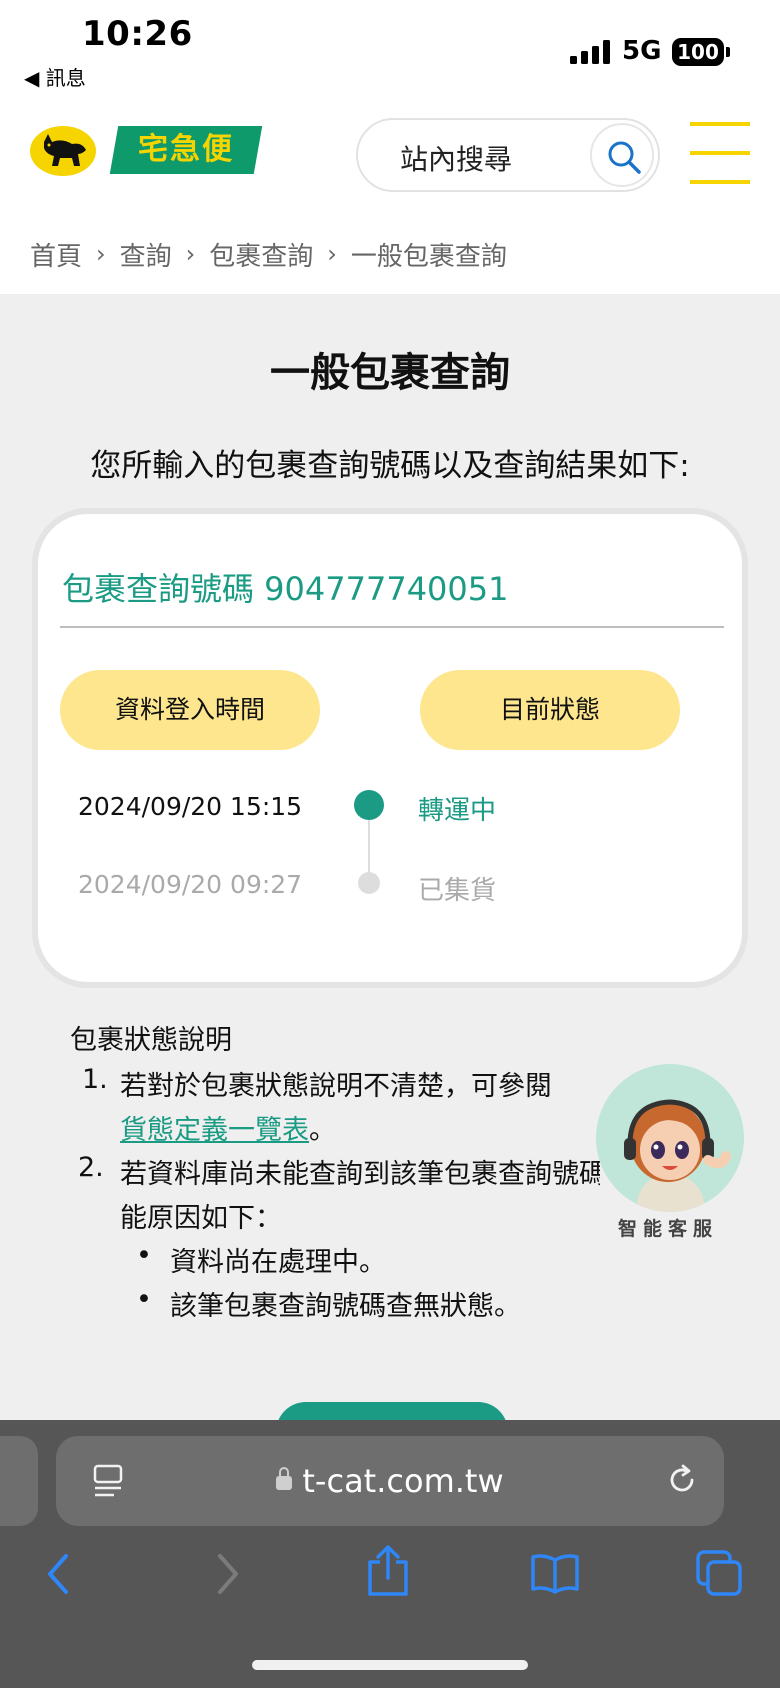 The width and height of the screenshot is (780, 1688). I want to click on smart-assistant-label: 智能客服, so click(668, 1227).